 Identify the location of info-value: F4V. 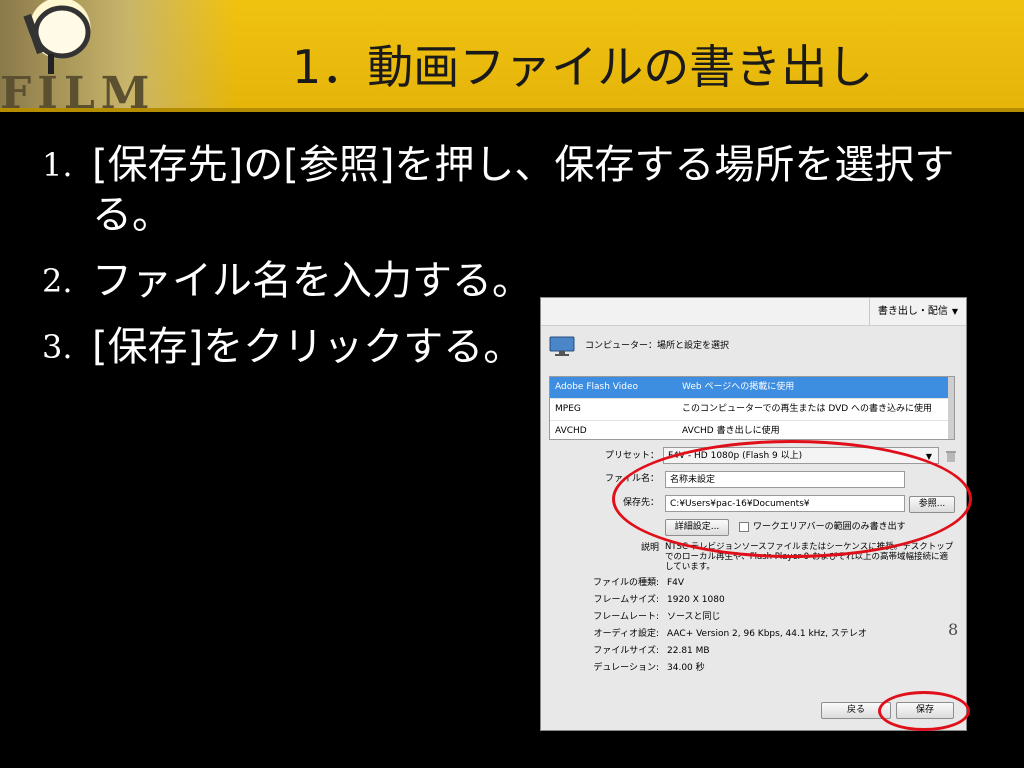
(676, 583).